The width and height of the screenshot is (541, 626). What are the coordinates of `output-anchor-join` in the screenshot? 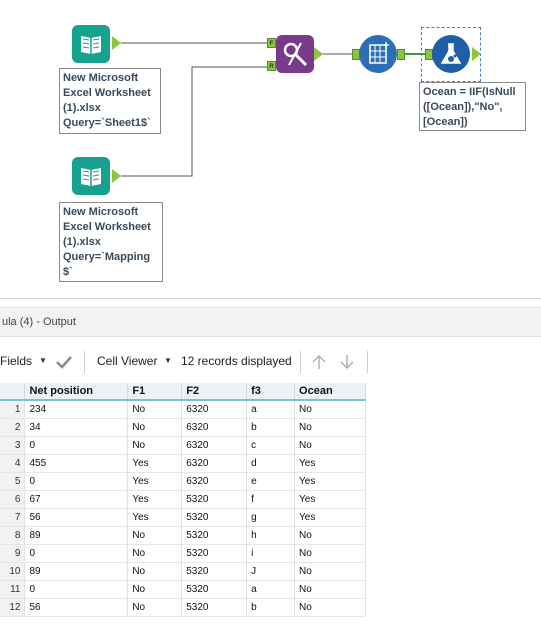 It's located at (318, 54).